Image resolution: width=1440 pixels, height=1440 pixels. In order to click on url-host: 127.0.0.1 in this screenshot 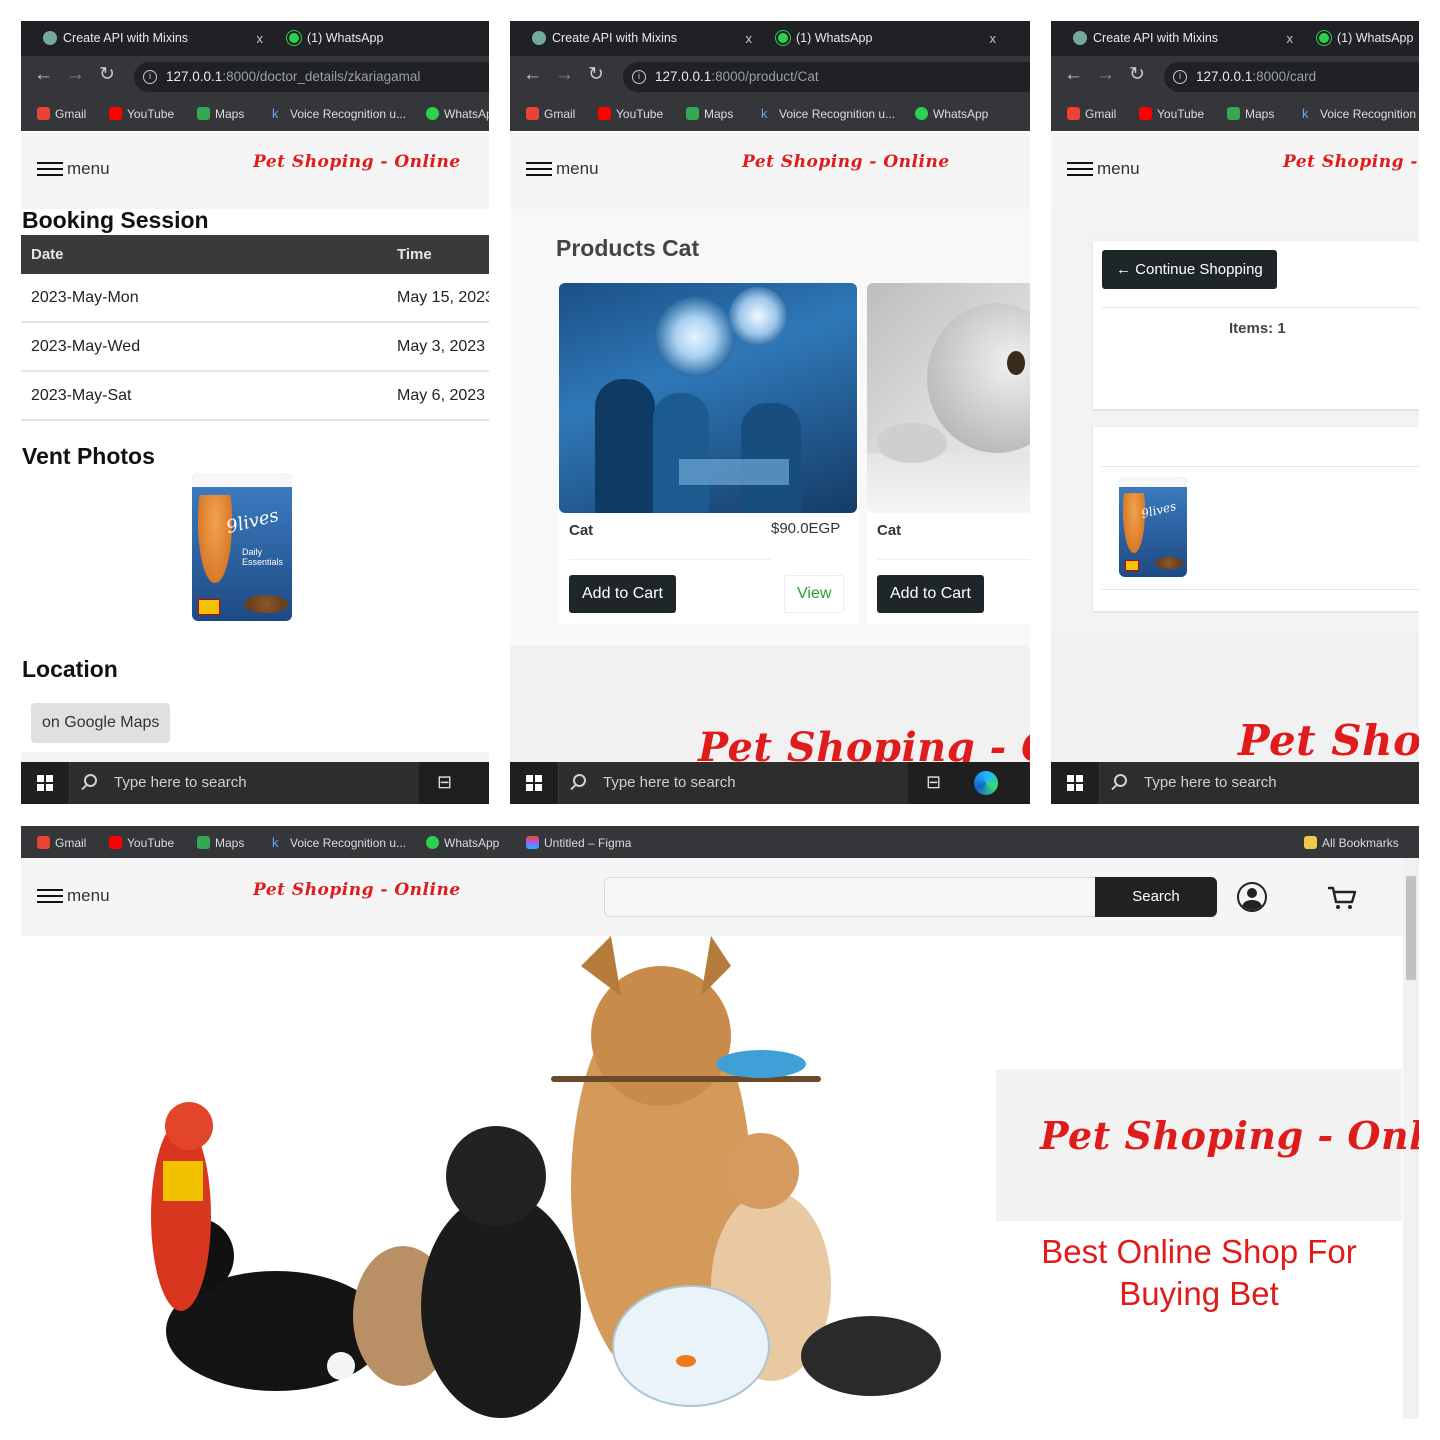, I will do `click(194, 76)`.